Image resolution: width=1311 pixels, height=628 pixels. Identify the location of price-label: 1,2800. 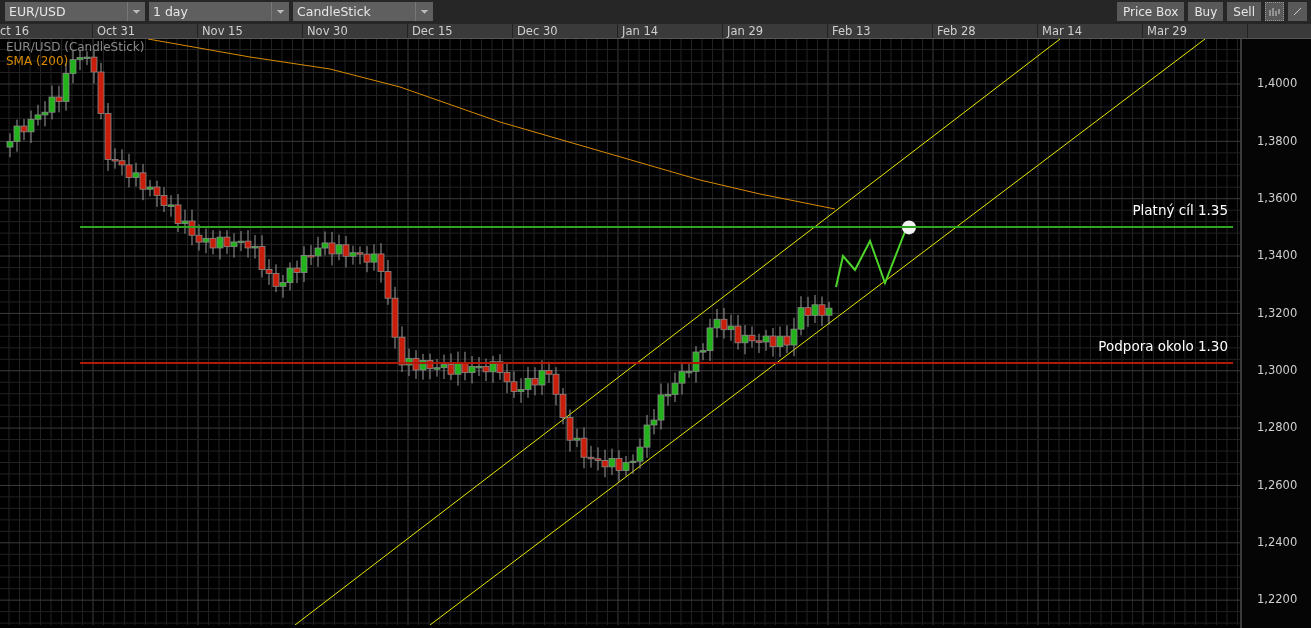
(1277, 427).